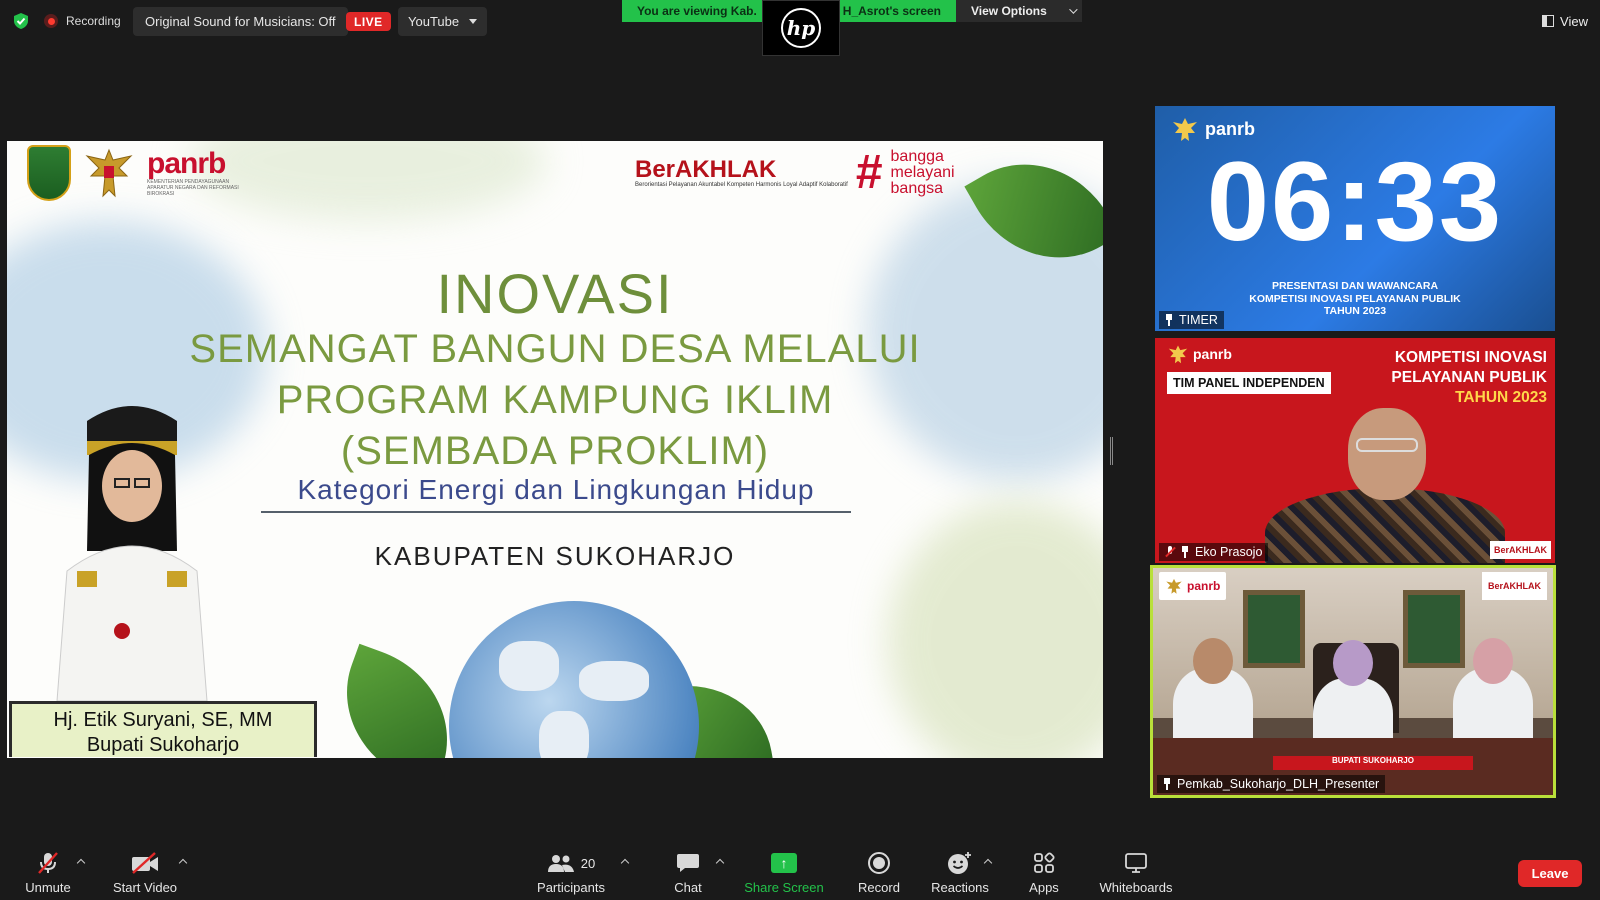  What do you see at coordinates (556, 493) in the screenshot?
I see `slide-subtitle: Kategori Energi dan Lingkungan Hidup` at bounding box center [556, 493].